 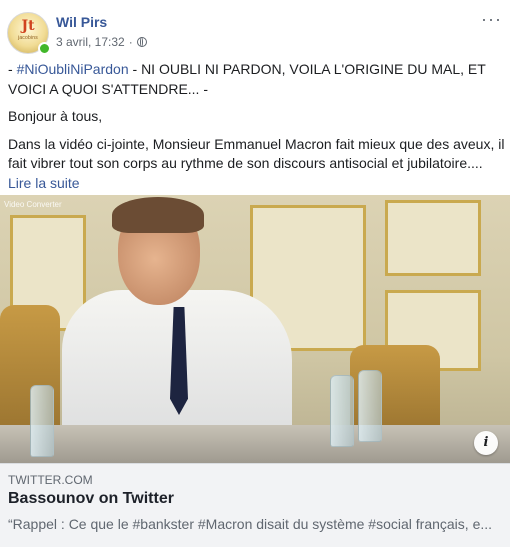 I want to click on avatar-logo-mark: Jt, so click(x=28, y=26).